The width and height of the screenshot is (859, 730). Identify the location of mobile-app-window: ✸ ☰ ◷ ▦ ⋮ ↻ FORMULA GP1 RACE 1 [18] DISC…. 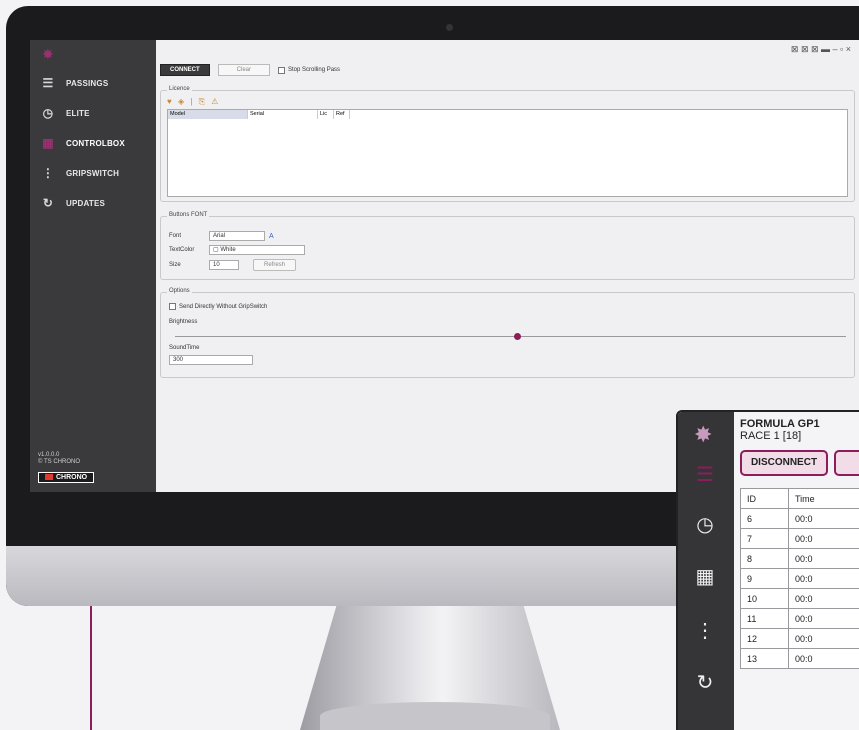
(767, 570).